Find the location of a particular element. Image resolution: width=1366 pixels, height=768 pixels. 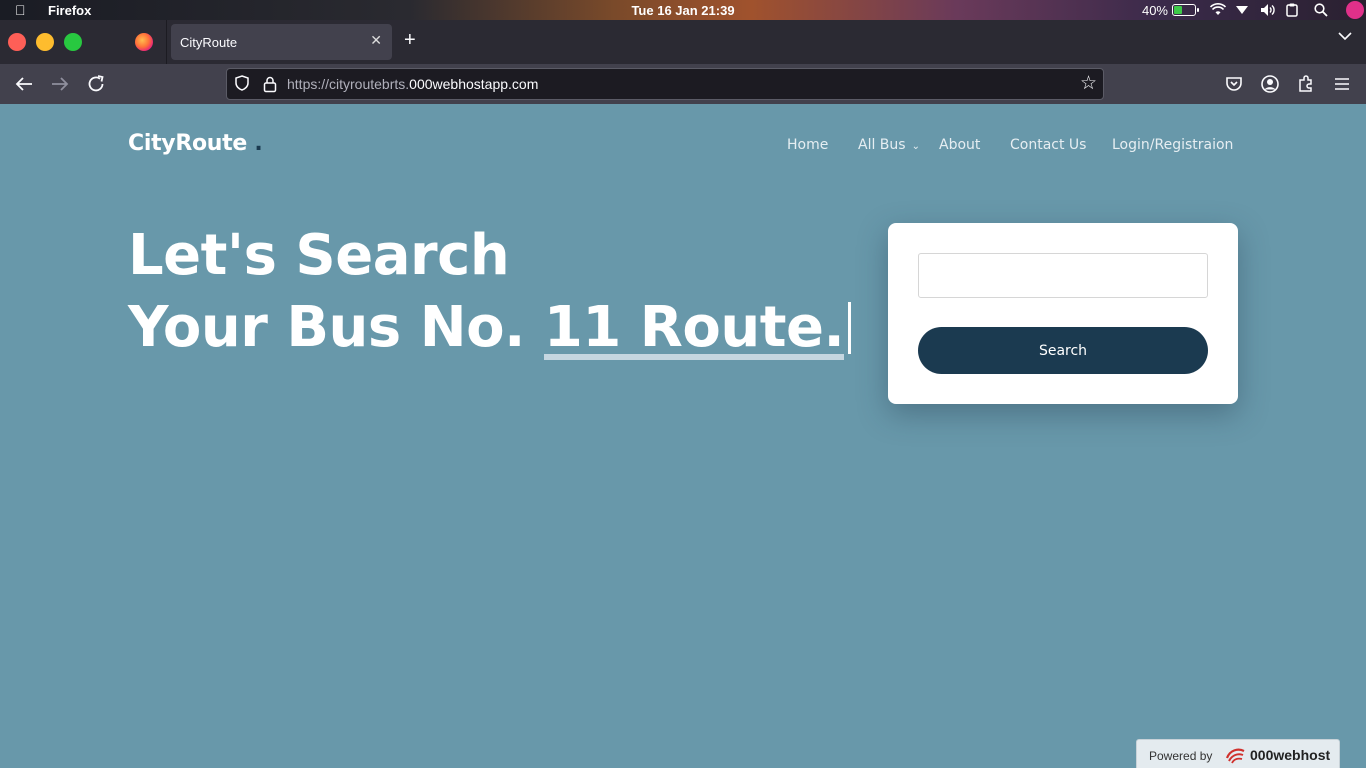

search-icon is located at coordinates (1321, 10).